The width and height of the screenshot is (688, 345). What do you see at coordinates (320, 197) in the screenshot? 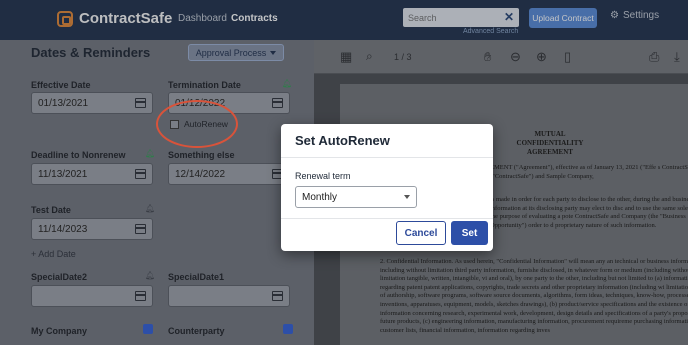
I see `renewal-term-value: Monthly` at bounding box center [320, 197].